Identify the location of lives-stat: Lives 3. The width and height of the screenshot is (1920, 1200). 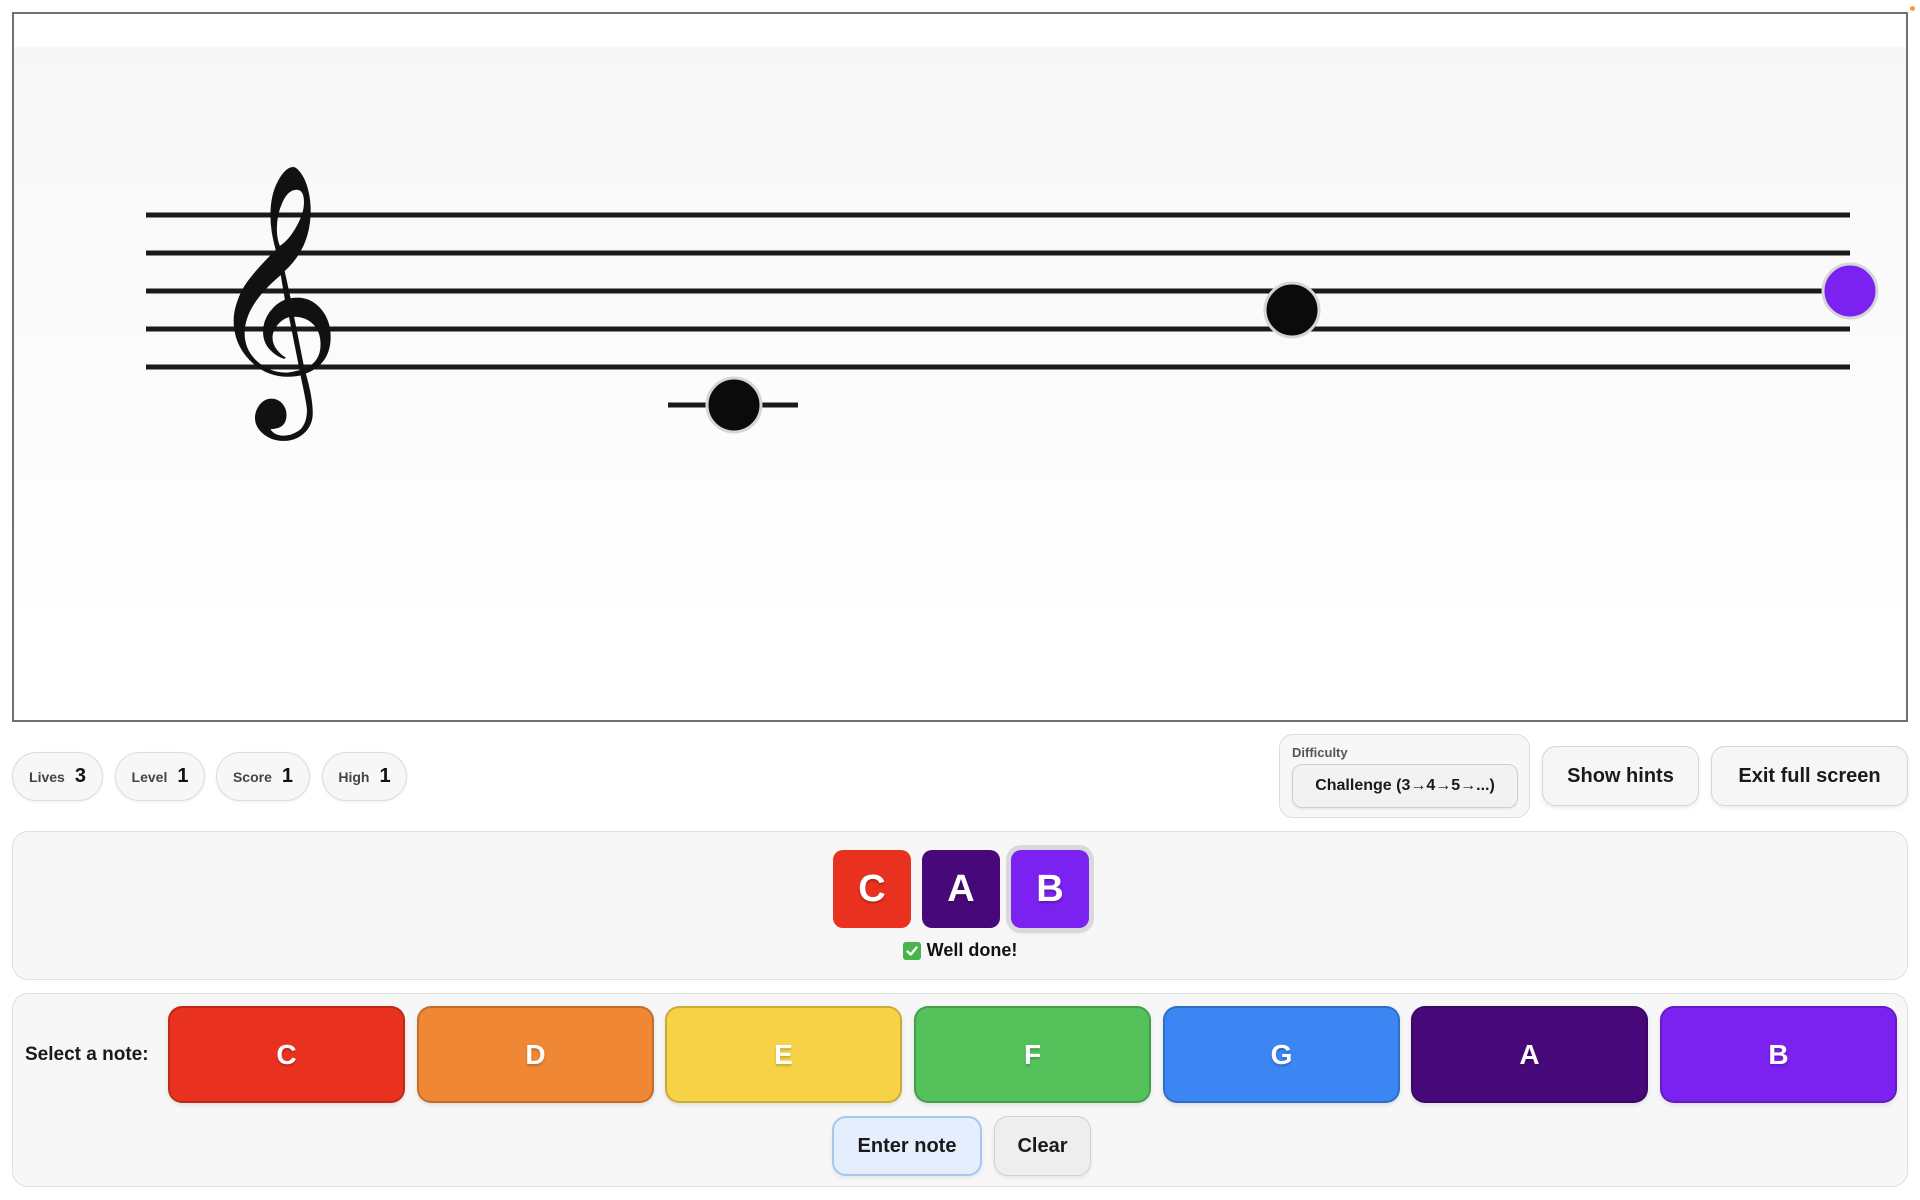
(57, 776).